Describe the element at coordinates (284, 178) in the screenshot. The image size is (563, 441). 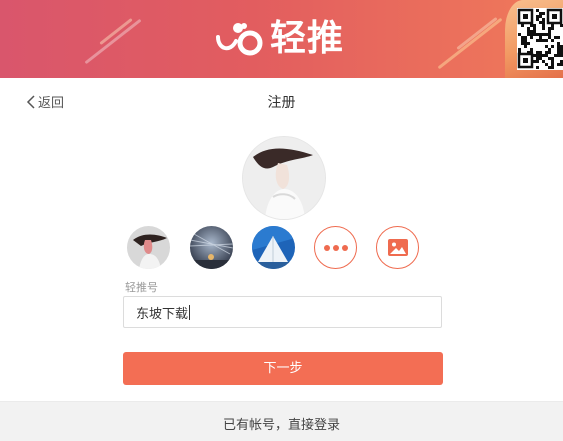
I see `selected-avatar` at that location.